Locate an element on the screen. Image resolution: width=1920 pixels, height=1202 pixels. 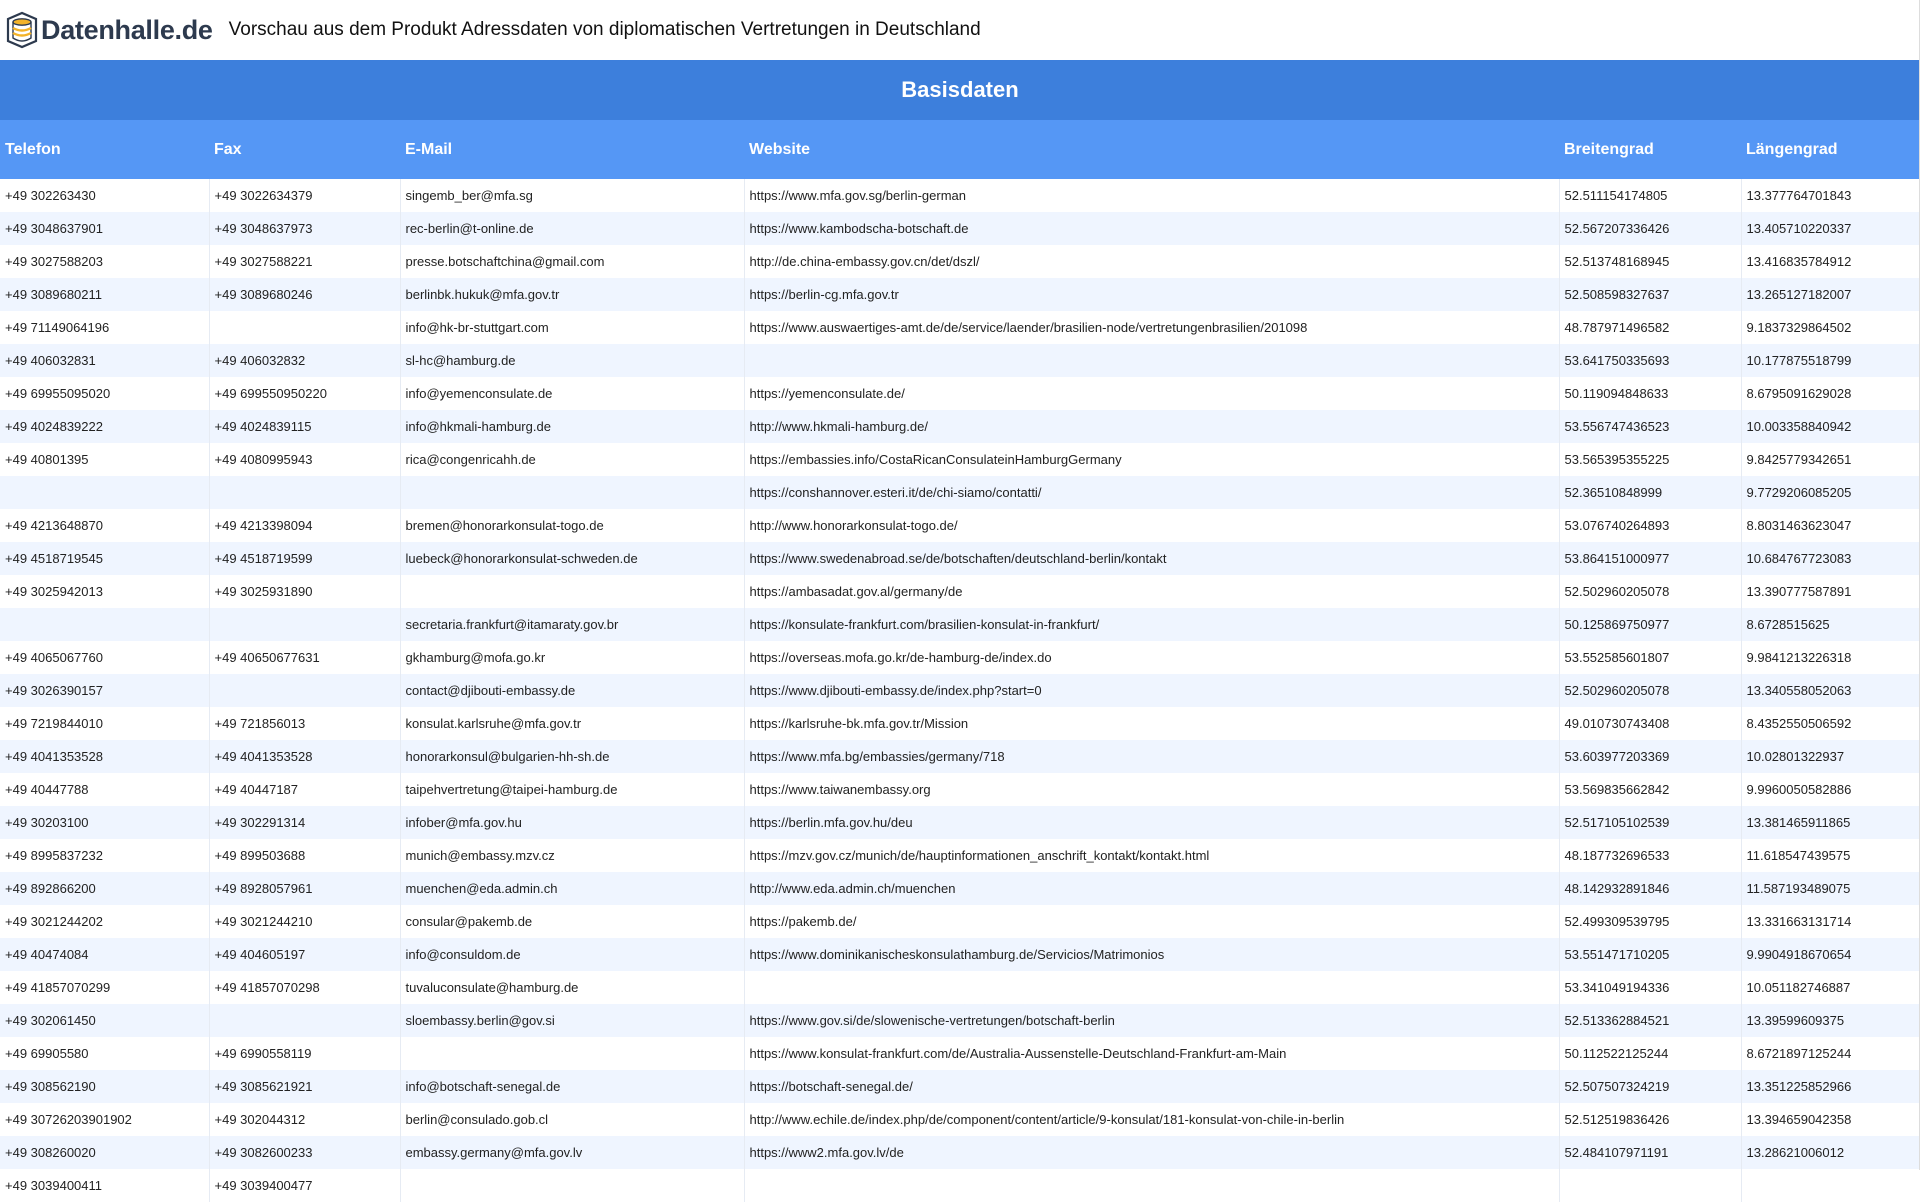
datenhalle-logo: Datenhalle.de is located at coordinates (109, 30).